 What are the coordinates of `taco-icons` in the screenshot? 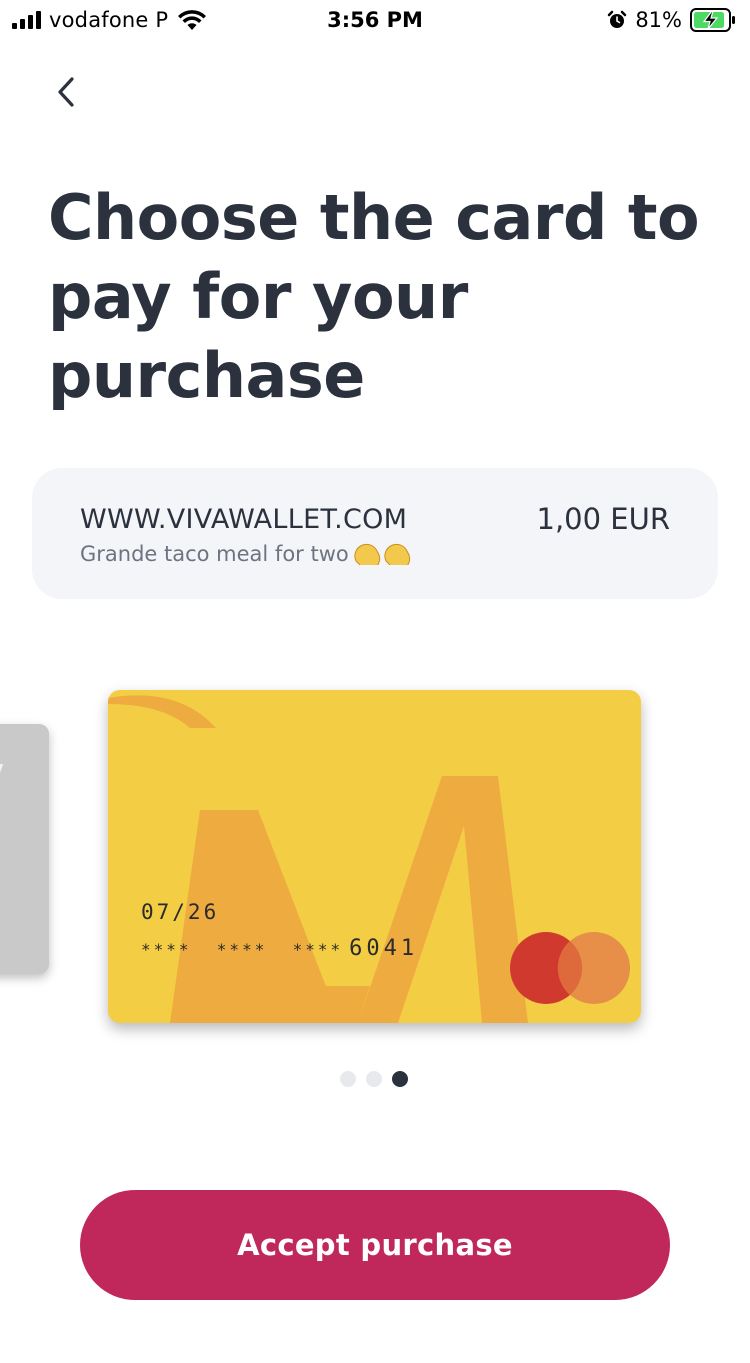 It's located at (382, 554).